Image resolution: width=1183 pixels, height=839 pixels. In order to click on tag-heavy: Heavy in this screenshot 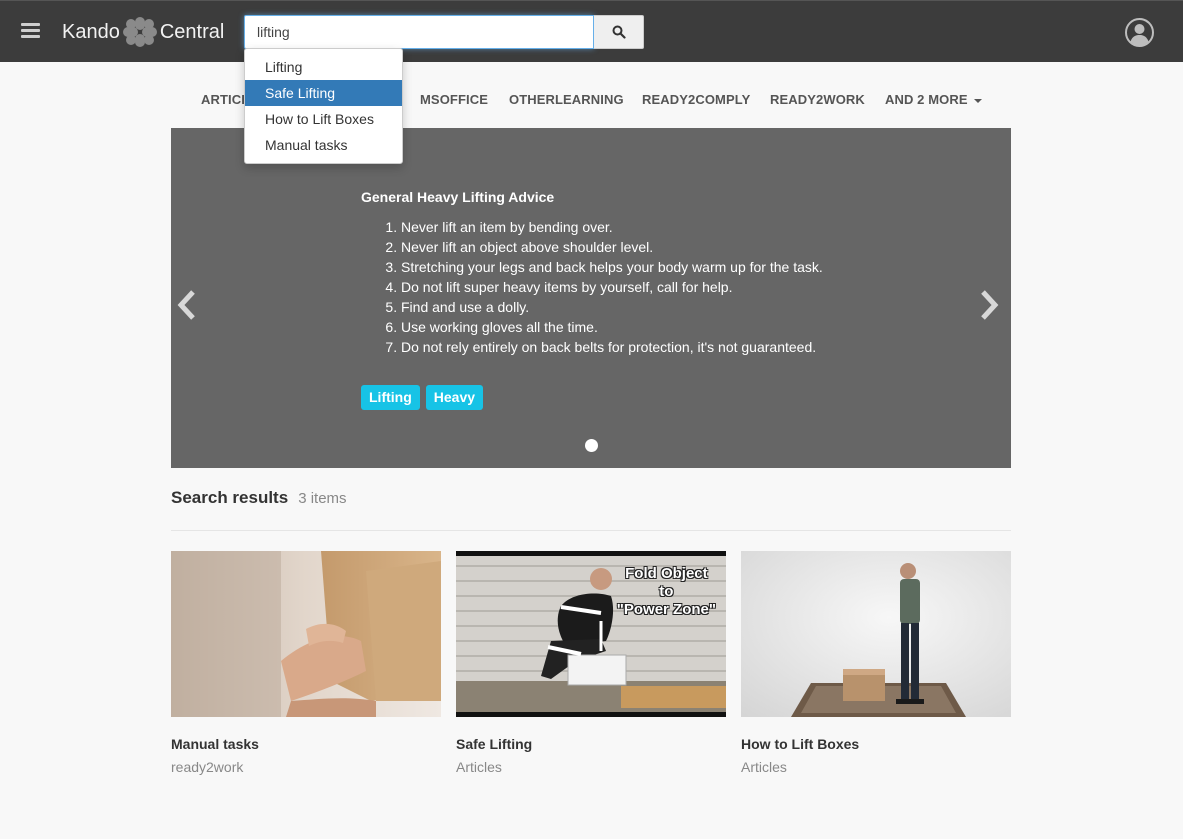, I will do `click(454, 397)`.